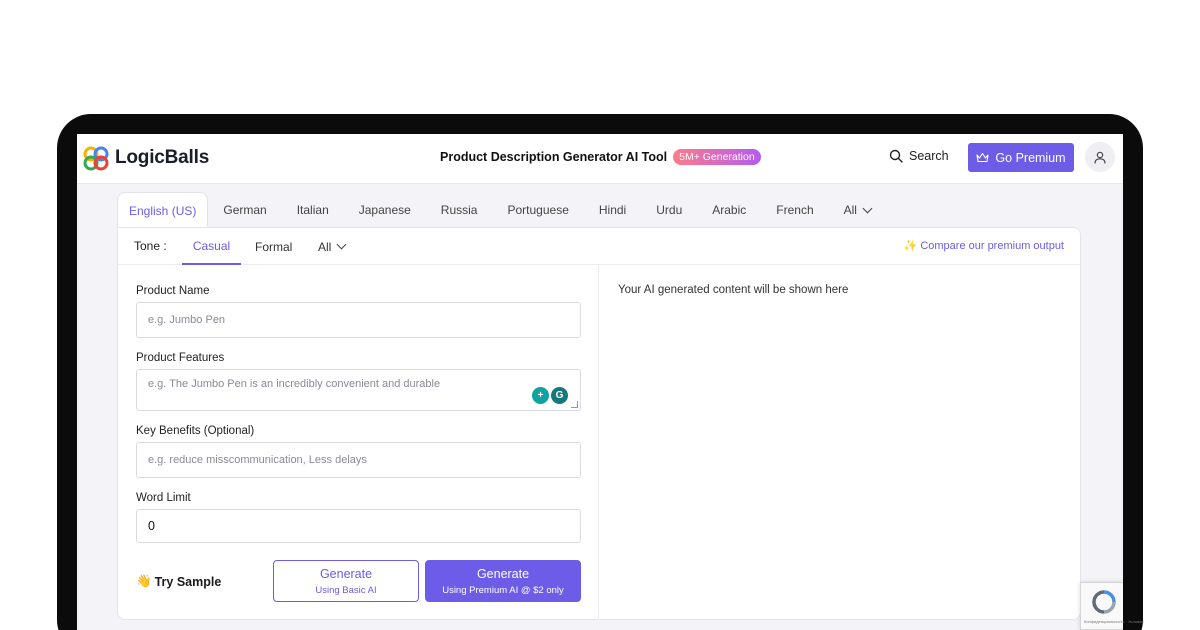 This screenshot has width=1200, height=630. Describe the element at coordinates (313, 210) in the screenshot. I see `tab-language-italian: Italian` at that location.